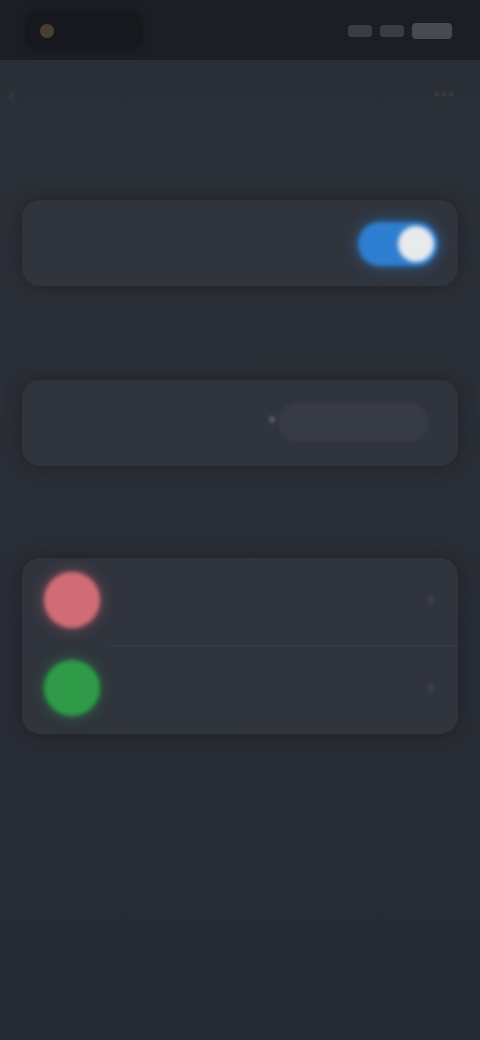  Describe the element at coordinates (432, 31) in the screenshot. I see `battery-icon` at that location.